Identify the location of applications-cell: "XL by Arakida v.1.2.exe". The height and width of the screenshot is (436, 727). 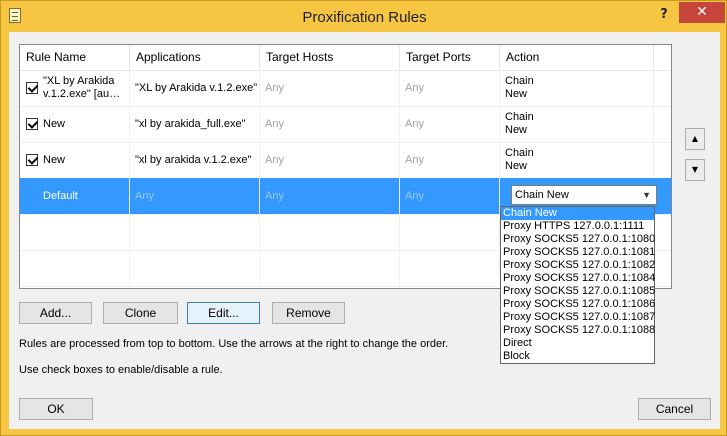
(195, 88).